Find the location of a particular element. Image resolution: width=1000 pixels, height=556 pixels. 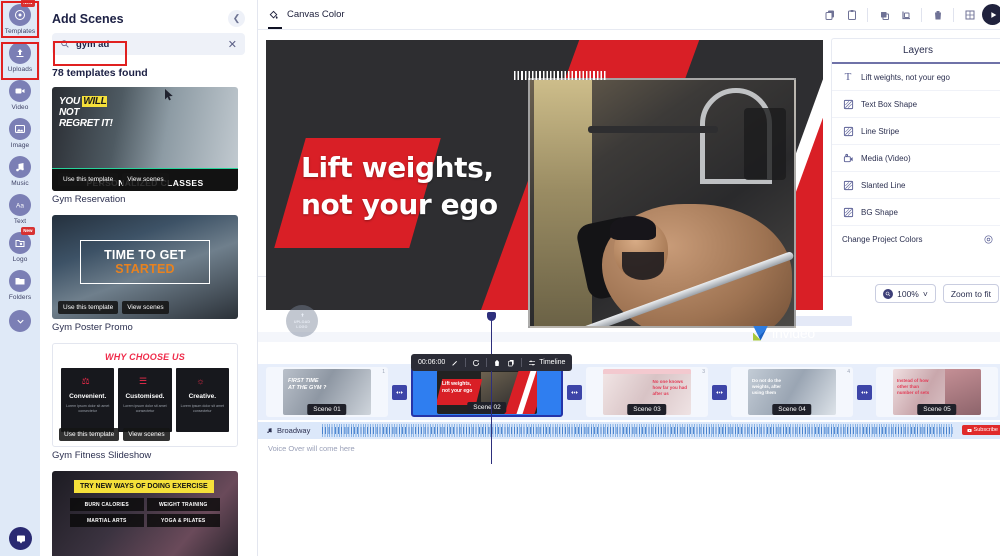

refresh-icon is located at coordinates (476, 363).